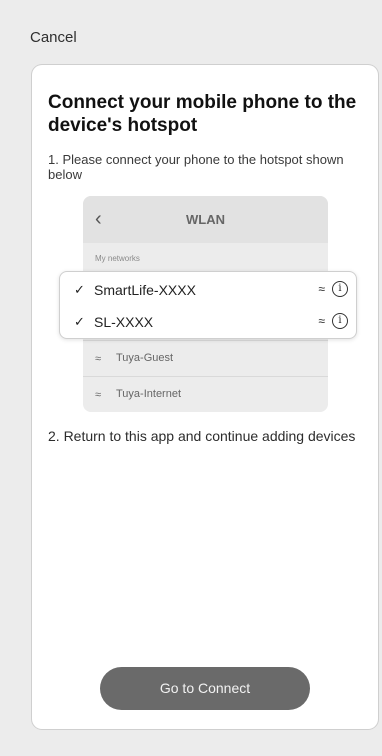 This screenshot has height=756, width=382. Describe the element at coordinates (145, 358) in the screenshot. I see `network-name: Tuya-Guest` at that location.